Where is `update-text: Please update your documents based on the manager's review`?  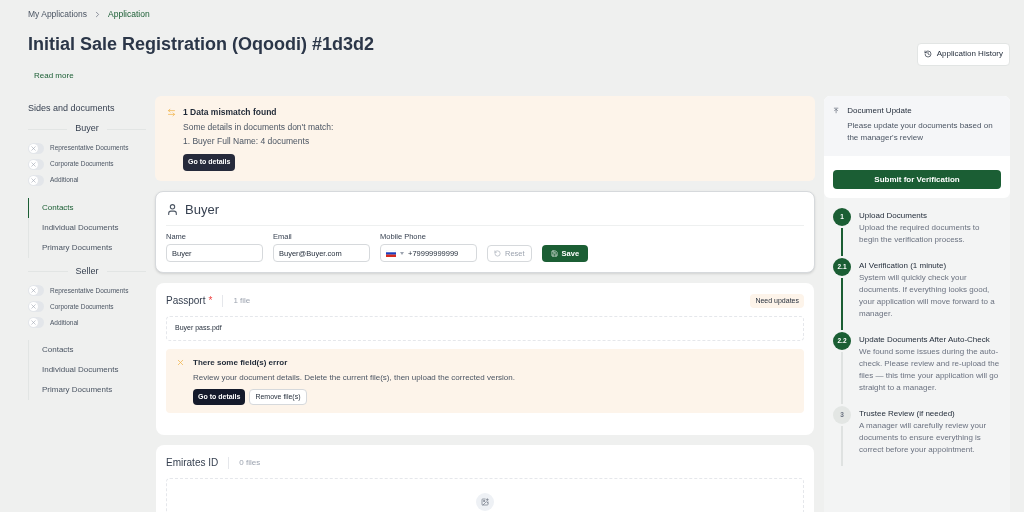 update-text: Please update your documents based on the manager's review is located at coordinates (920, 131).